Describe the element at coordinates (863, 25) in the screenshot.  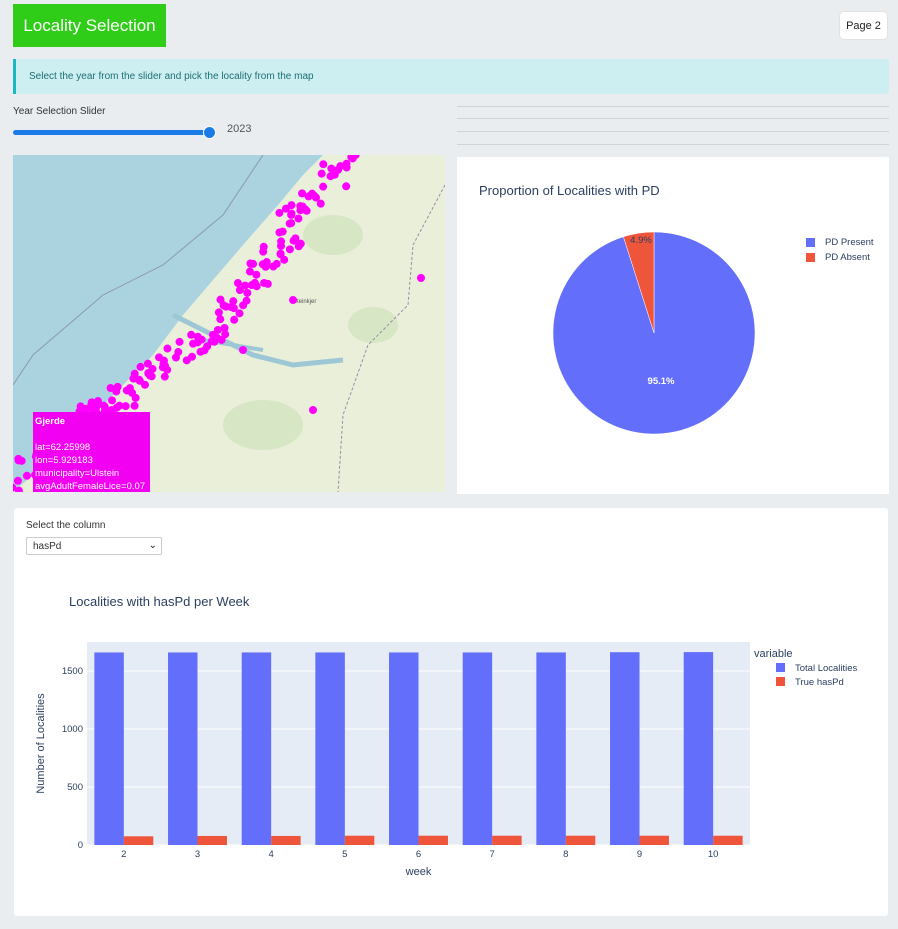
I see `page-2-button: Page 2` at that location.